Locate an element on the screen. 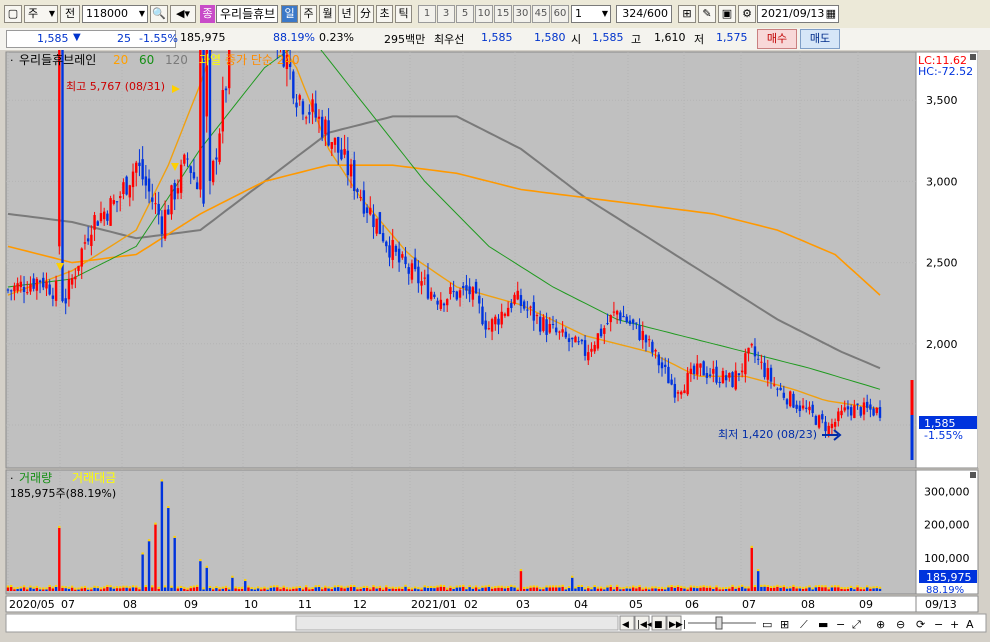 The width and height of the screenshot is (990, 642). toolbar-tool-icon: ⊖ is located at coordinates (900, 624).